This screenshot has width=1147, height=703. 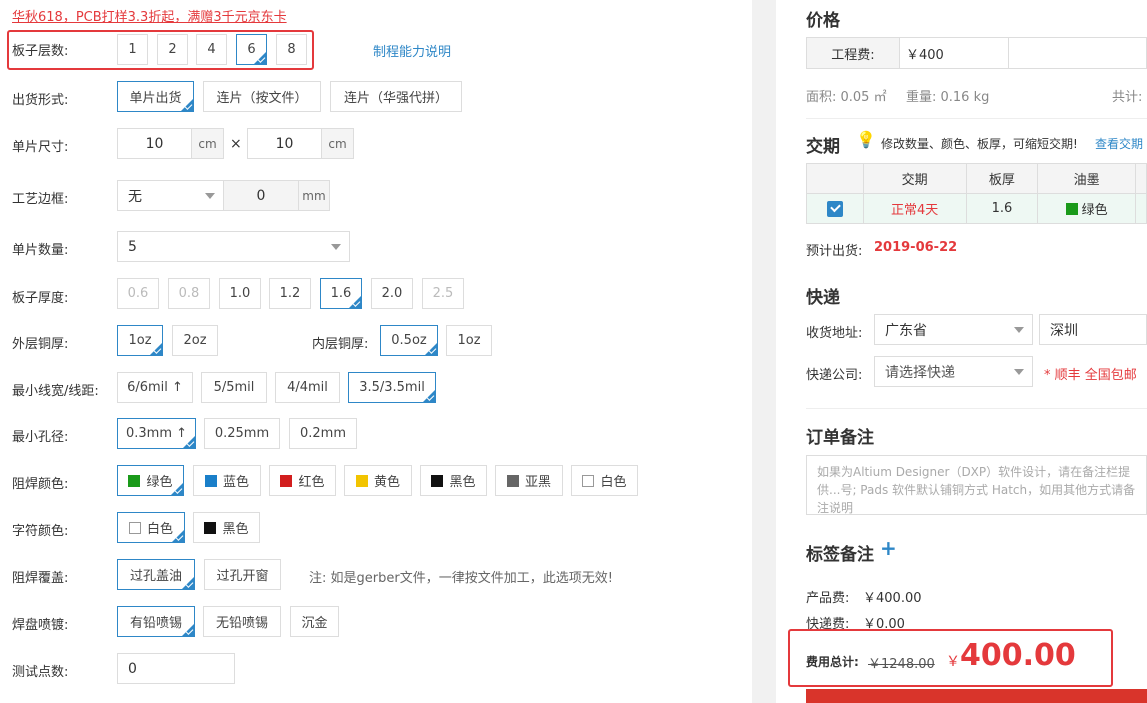 I want to click on capability-link: 制程能力说明, so click(x=412, y=50).